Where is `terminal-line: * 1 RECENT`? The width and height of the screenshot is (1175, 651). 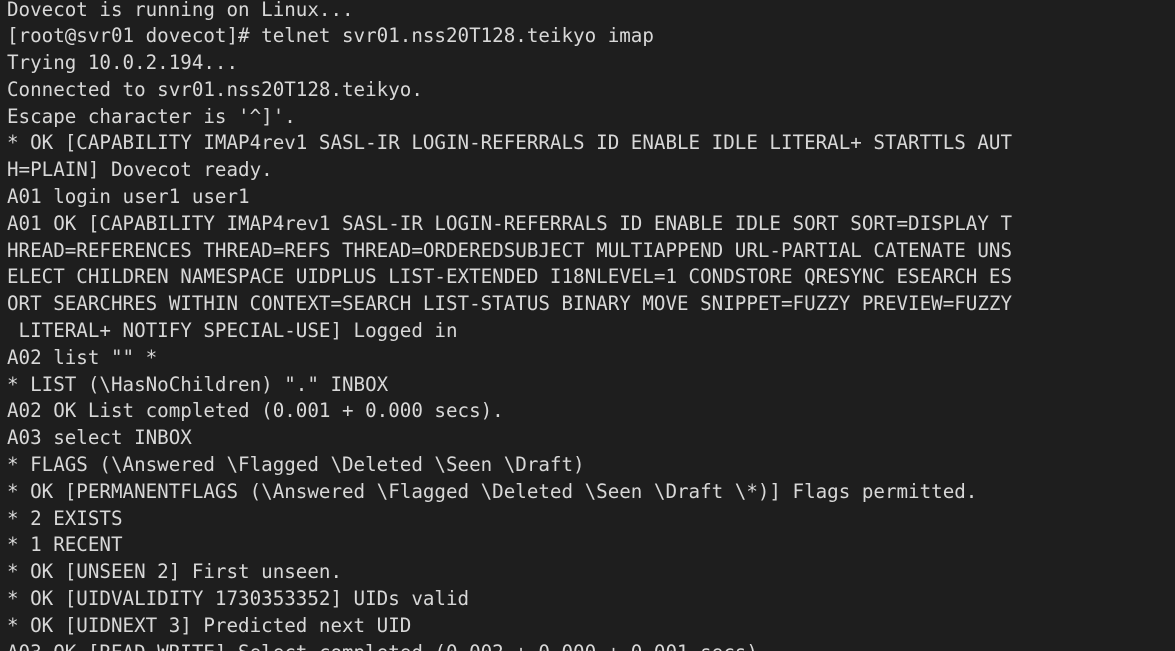
terminal-line: * 1 RECENT is located at coordinates (65, 545).